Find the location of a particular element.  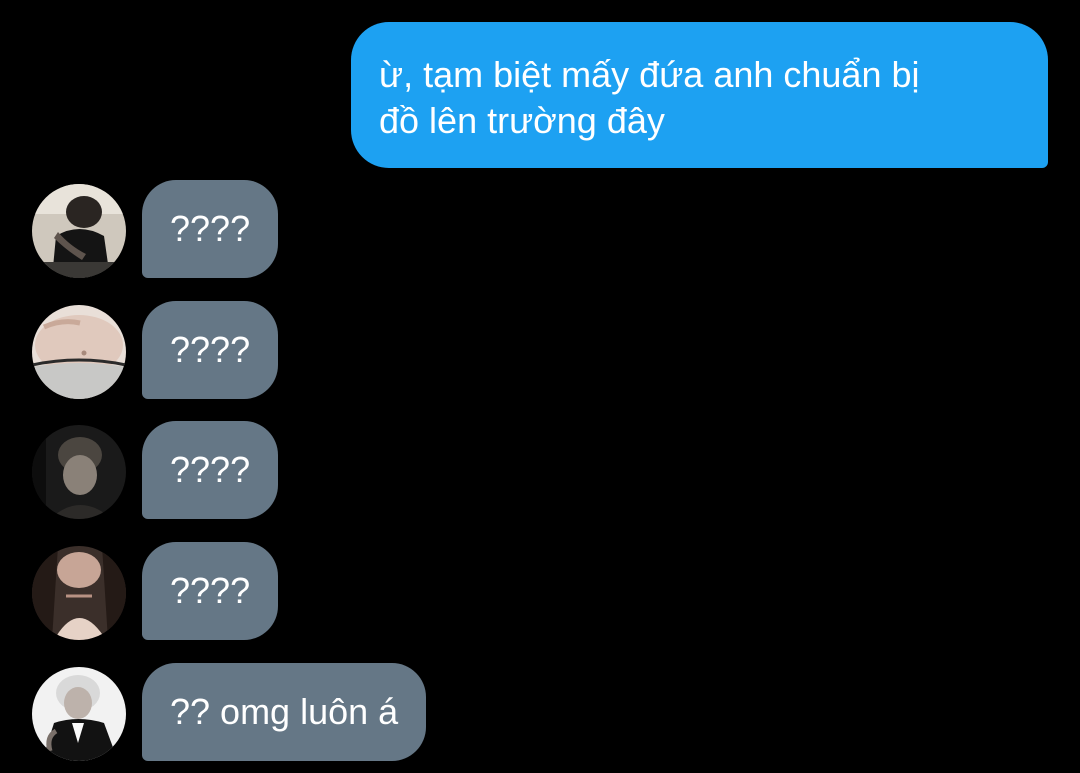

incoming-message-text: ?? omg luôn á is located at coordinates (284, 711).